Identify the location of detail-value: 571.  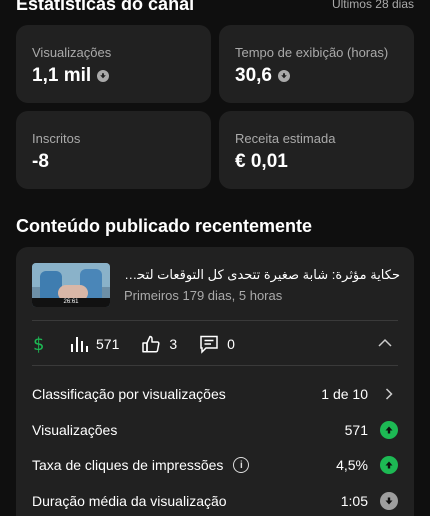
(356, 430).